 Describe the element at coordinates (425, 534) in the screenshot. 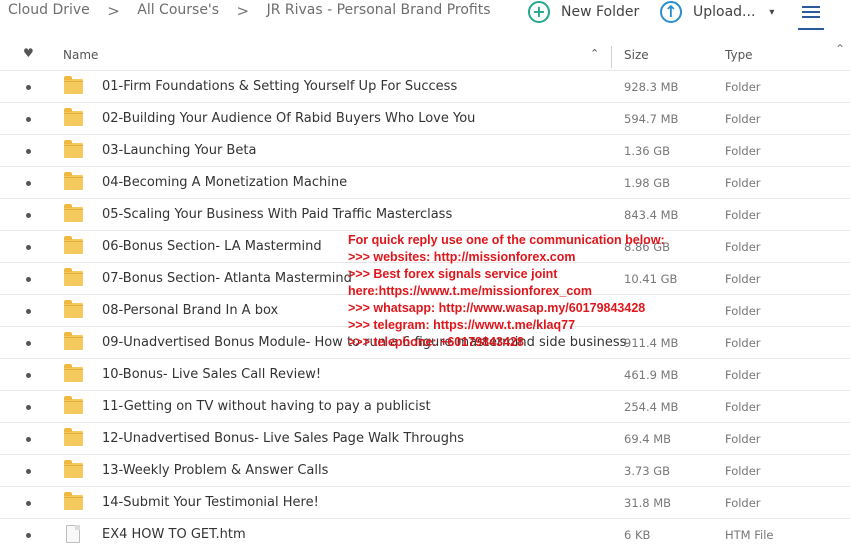

I see `table-row: EX4 HOW TO GET.htm 6 KB HTM File` at that location.